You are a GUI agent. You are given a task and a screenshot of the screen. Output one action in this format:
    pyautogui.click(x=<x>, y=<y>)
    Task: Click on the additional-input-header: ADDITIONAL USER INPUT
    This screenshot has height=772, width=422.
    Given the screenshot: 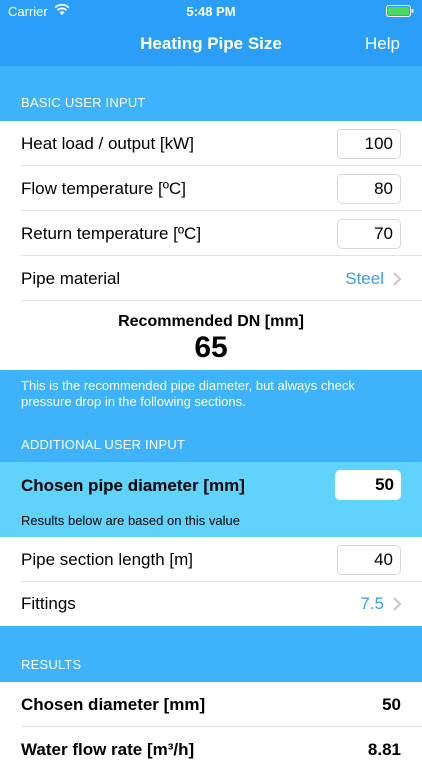 What is the action you would take?
    pyautogui.click(x=211, y=439)
    